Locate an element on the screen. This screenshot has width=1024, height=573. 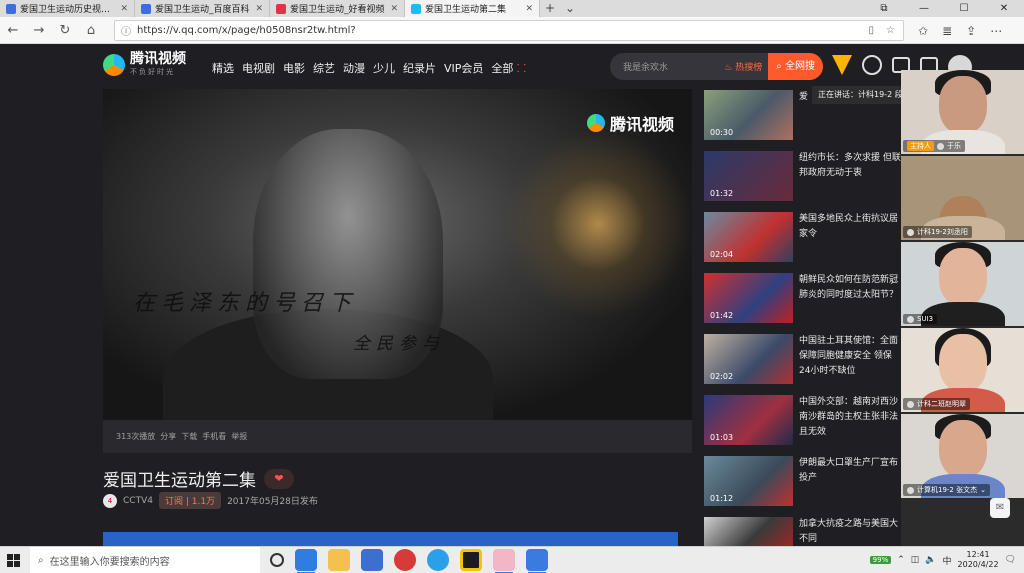
nav-item: 动漫 is located at coordinates (354, 68).